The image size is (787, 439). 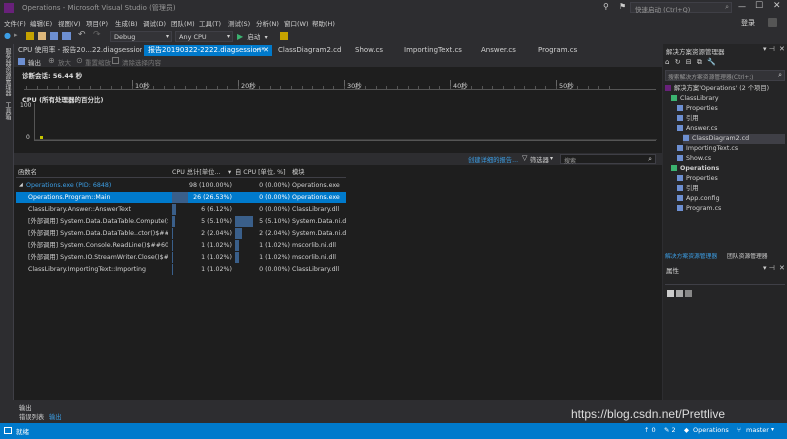 I want to click on tab-document: ClassDiagram2.cd, so click(x=311, y=50).